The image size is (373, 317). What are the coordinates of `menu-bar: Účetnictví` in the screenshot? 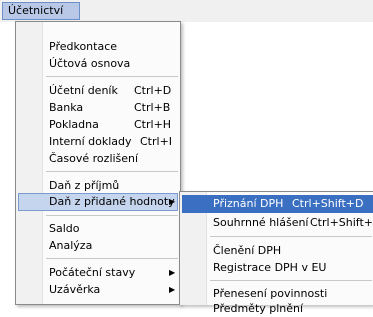 It's located at (186, 11).